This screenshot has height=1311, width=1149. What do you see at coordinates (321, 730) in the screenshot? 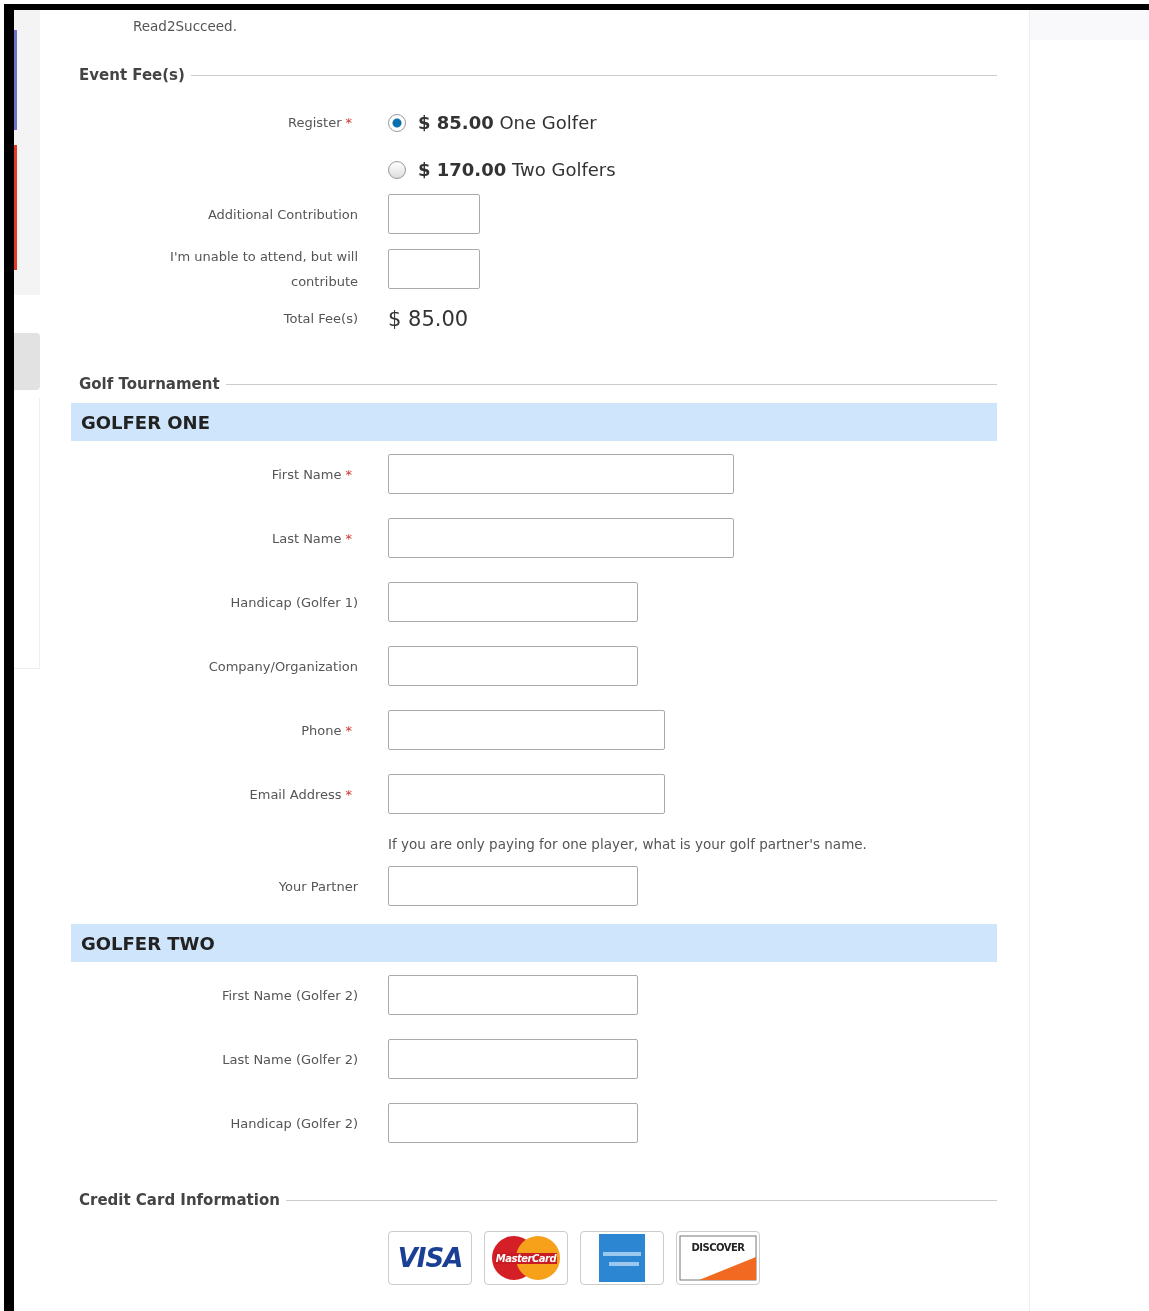
I see `field-label: Phone` at bounding box center [321, 730].